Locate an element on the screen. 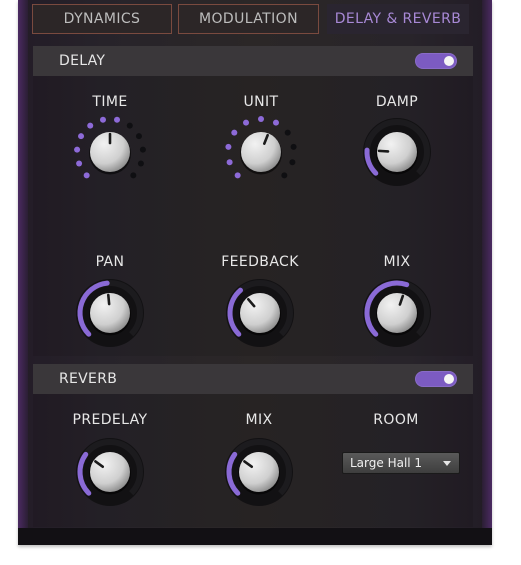 The height and width of the screenshot is (565, 521). reverb-section-header: REVERB is located at coordinates (253, 379).